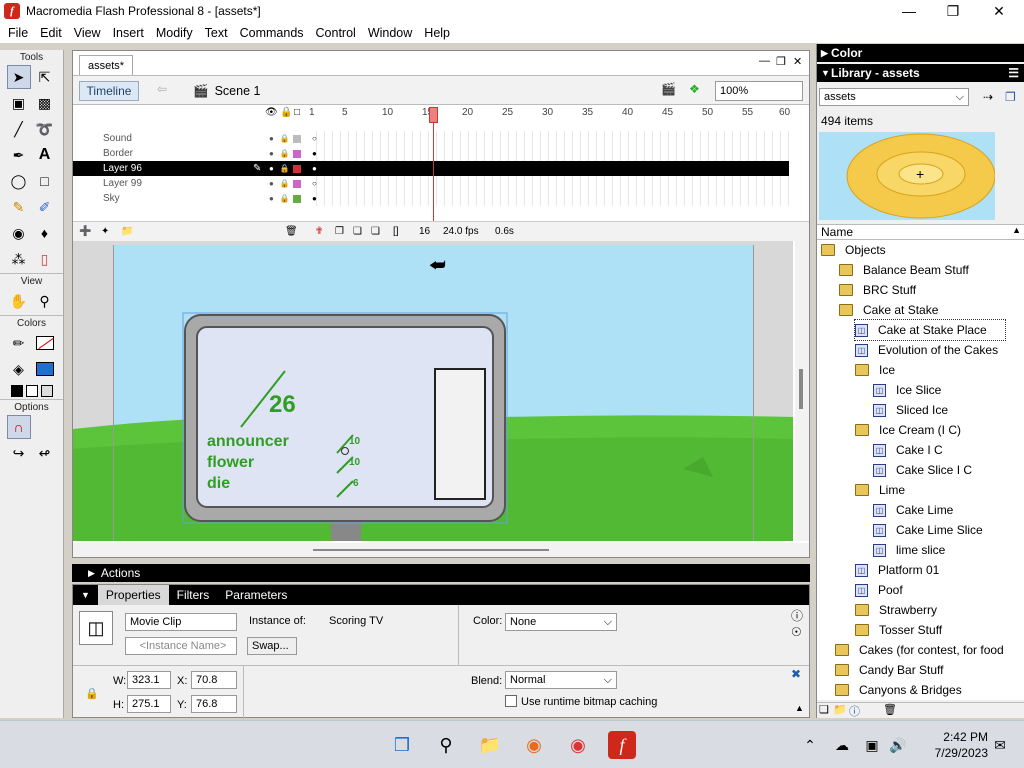 The width and height of the screenshot is (1024, 768). Describe the element at coordinates (18, 33) in the screenshot. I see `menu-file: File` at that location.